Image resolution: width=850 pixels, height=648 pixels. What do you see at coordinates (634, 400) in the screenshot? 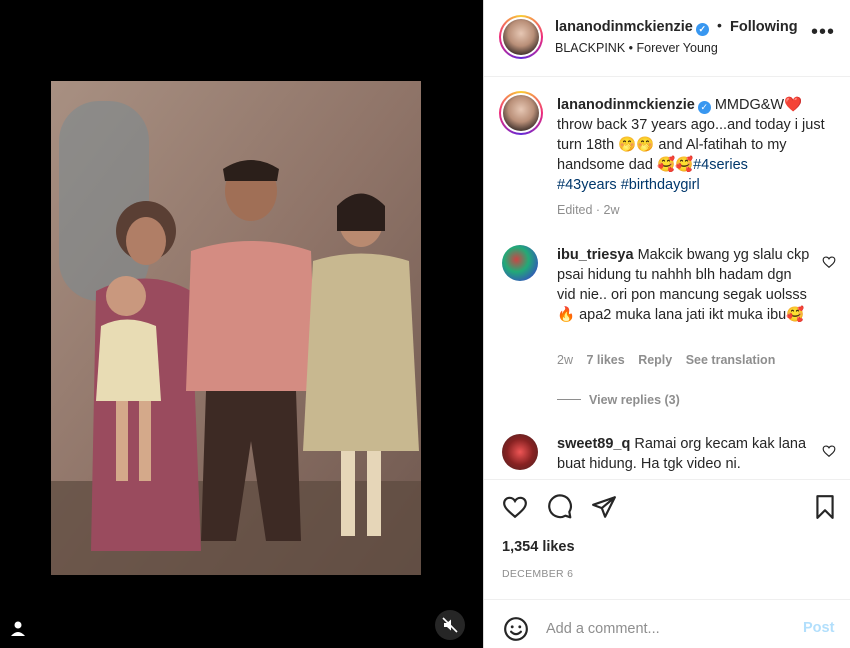
I see `view-replies-label: View replies (3)` at bounding box center [634, 400].